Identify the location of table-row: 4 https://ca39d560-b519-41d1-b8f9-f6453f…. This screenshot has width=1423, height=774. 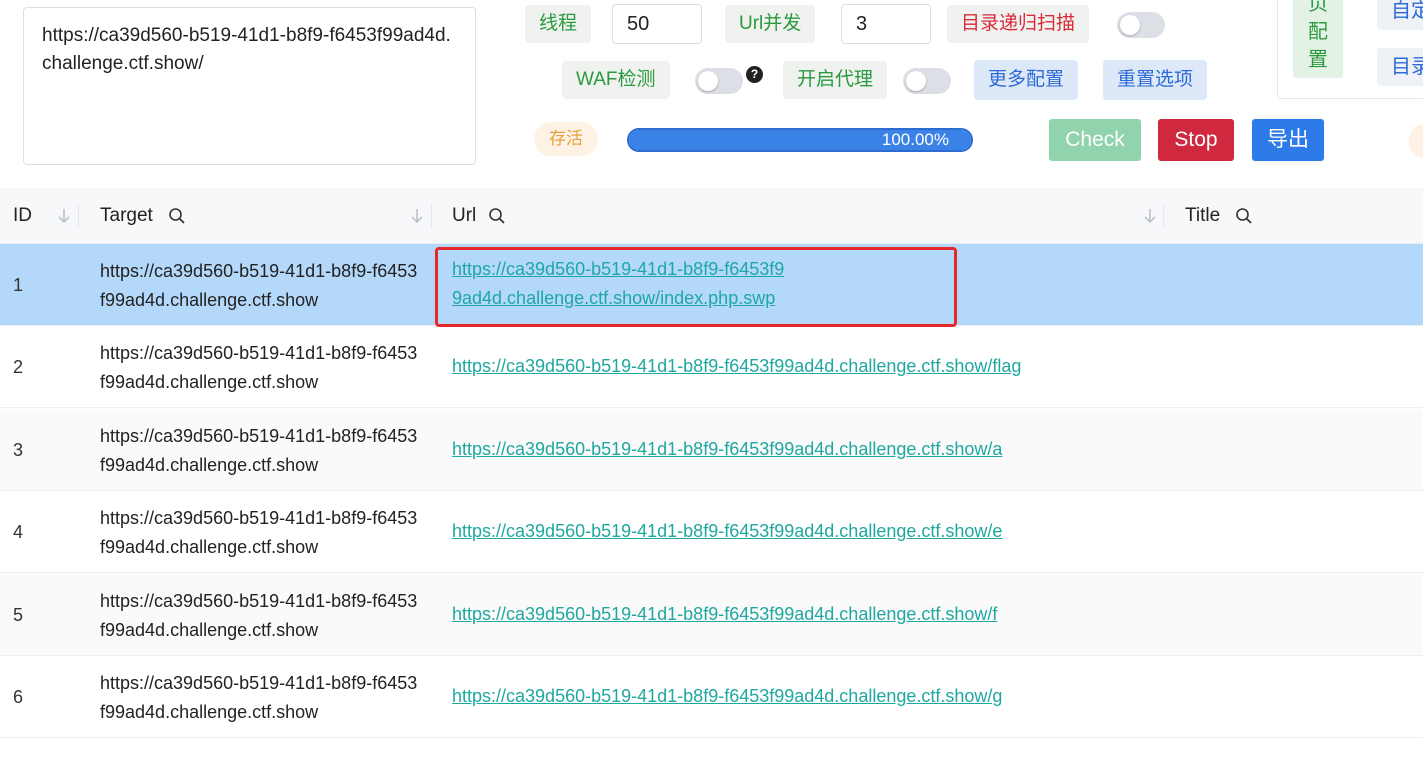
(711, 532).